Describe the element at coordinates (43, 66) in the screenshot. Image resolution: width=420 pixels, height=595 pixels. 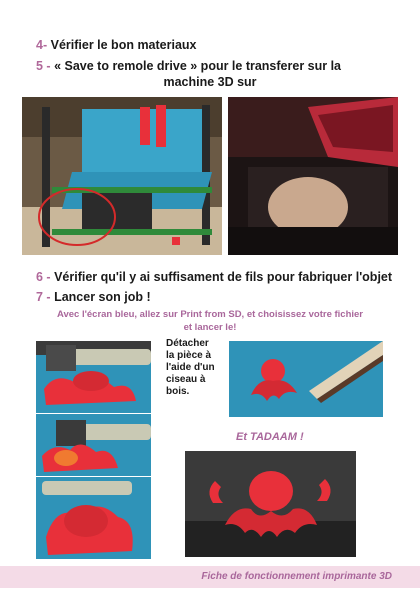
I see `step-5-number: 5 -` at that location.